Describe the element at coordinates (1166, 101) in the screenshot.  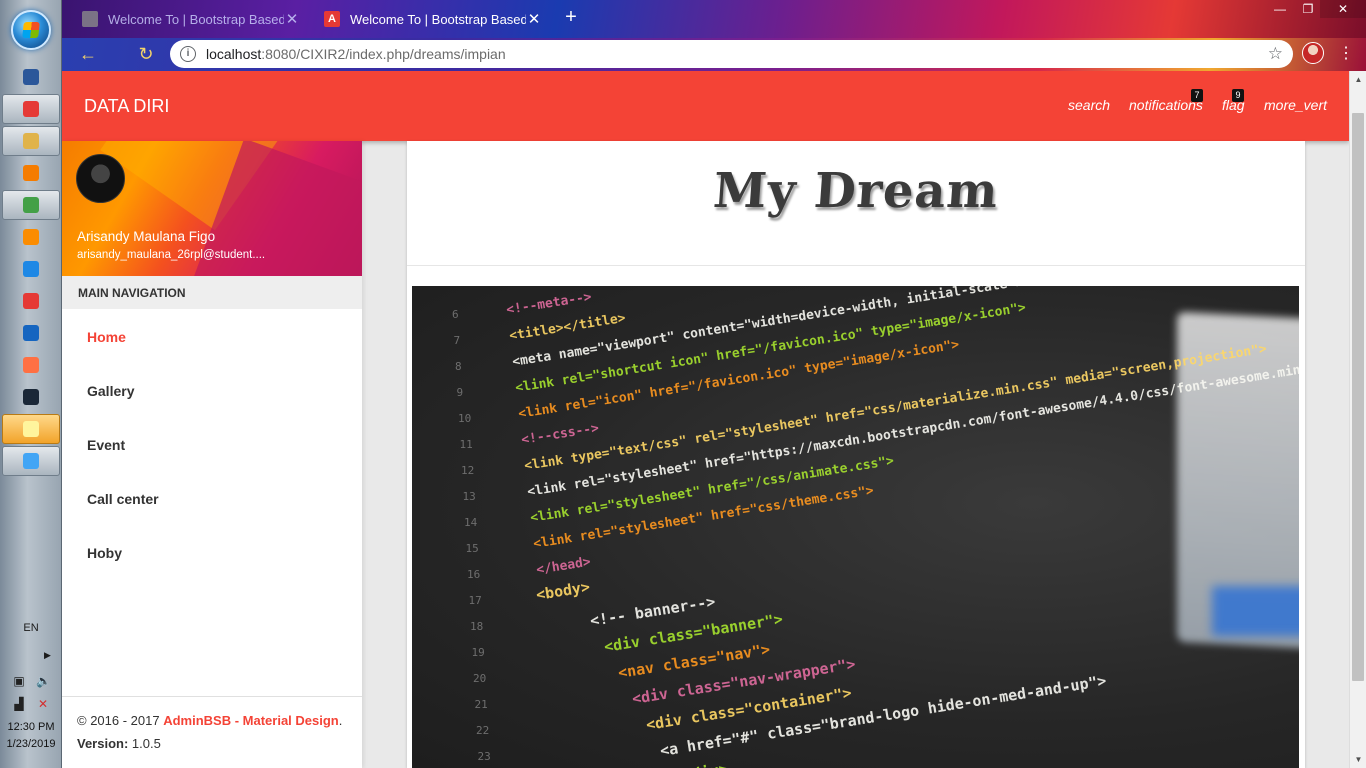
I see `topnav-notifications: notifications 7` at that location.